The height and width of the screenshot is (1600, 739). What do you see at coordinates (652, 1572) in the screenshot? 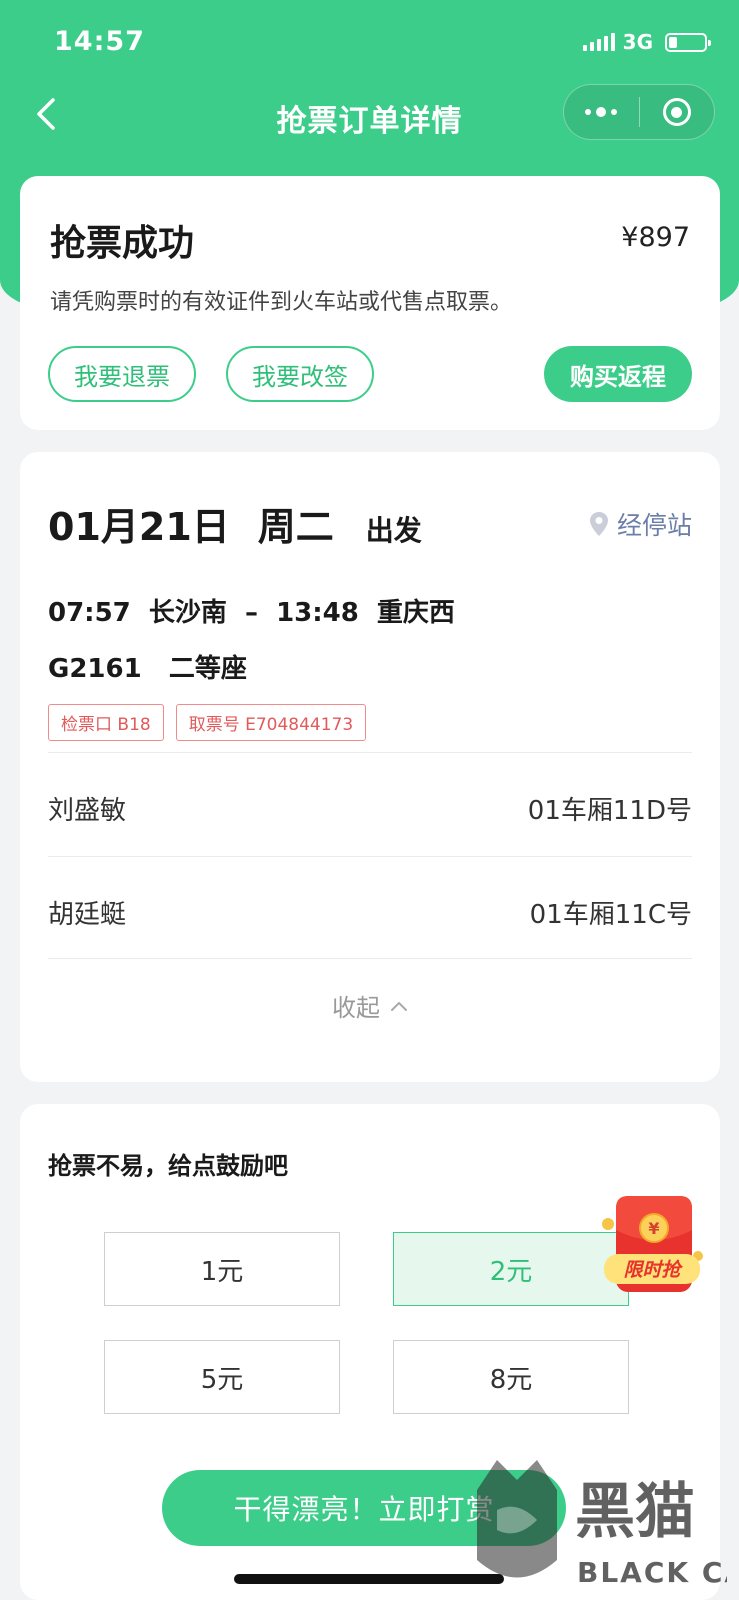
I see `watermark-en: BLACK CAT` at bounding box center [652, 1572].